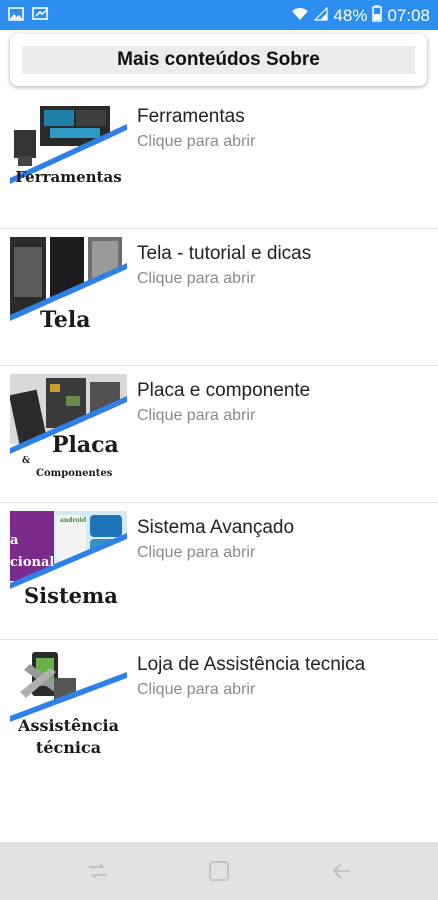 Image resolution: width=438 pixels, height=900 pixels. I want to click on page-title: Mais conteúdos Sobre, so click(218, 60).